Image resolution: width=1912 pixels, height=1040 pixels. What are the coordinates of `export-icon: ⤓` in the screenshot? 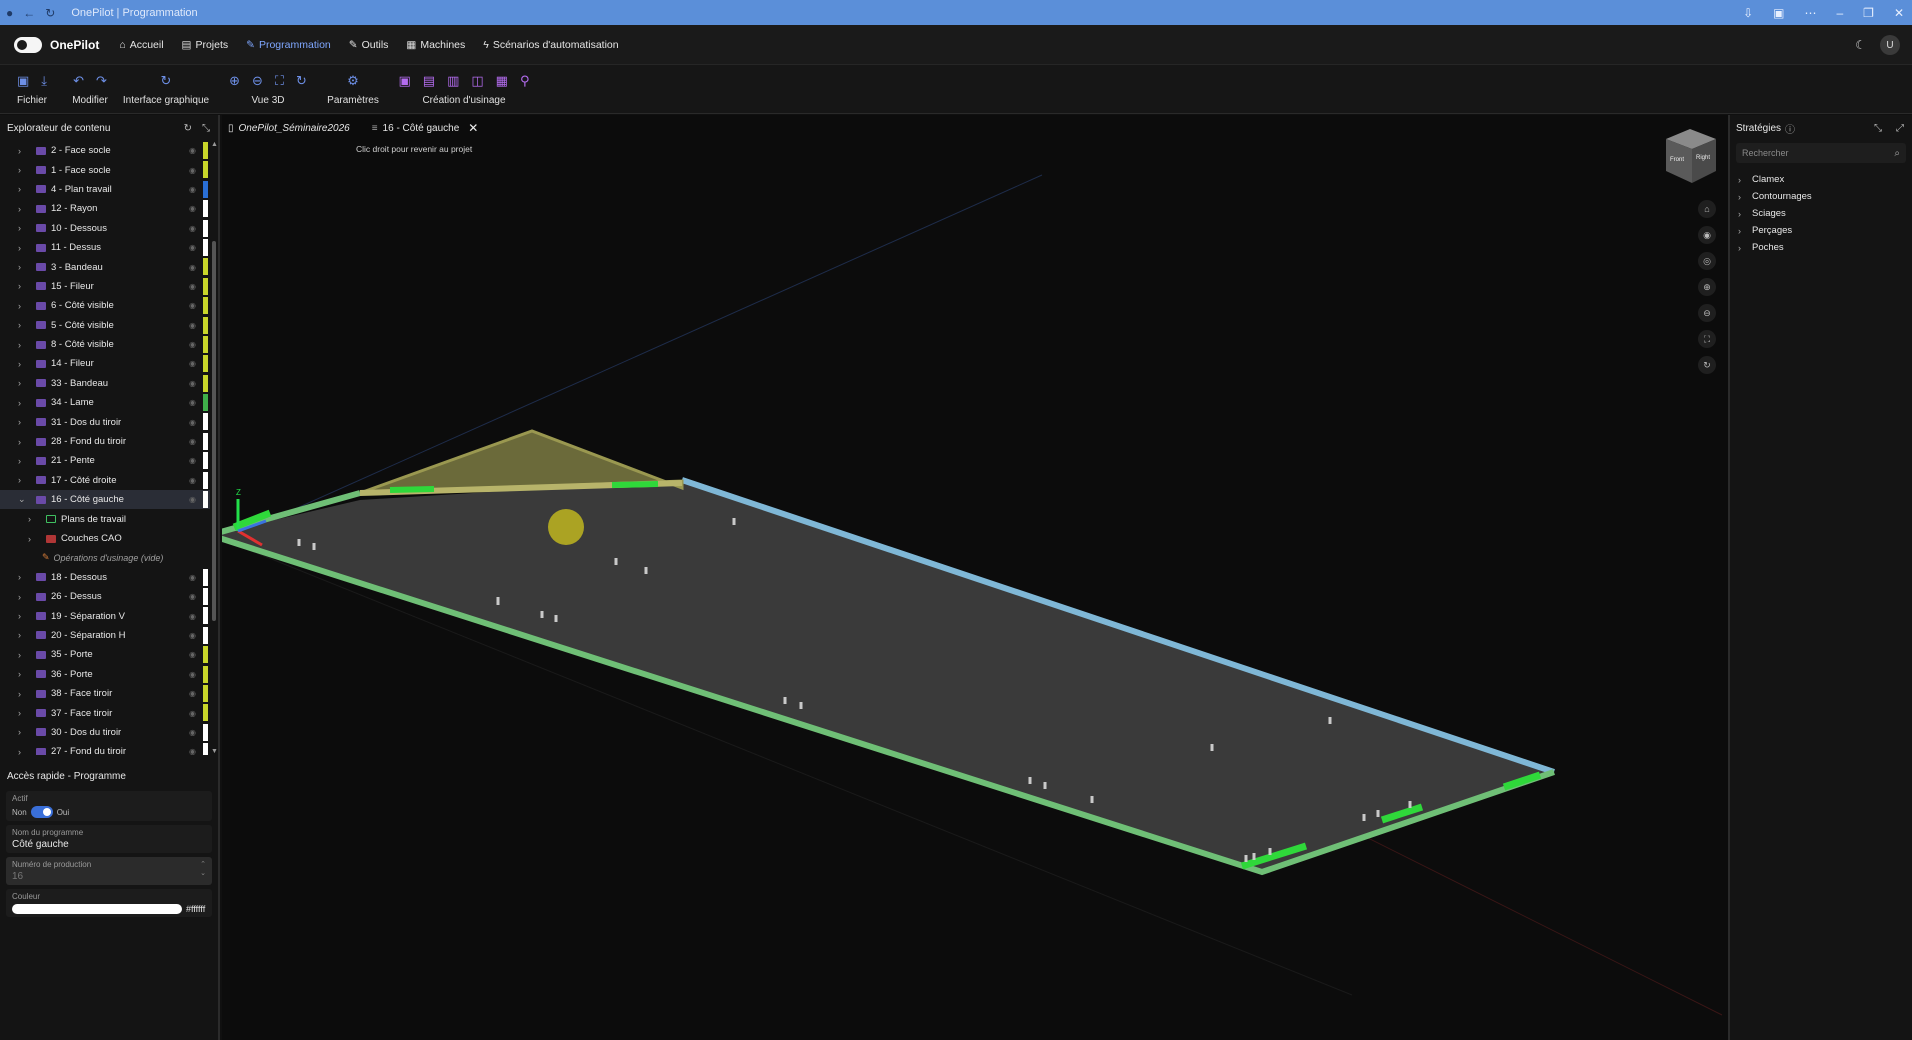 It's located at (44, 81).